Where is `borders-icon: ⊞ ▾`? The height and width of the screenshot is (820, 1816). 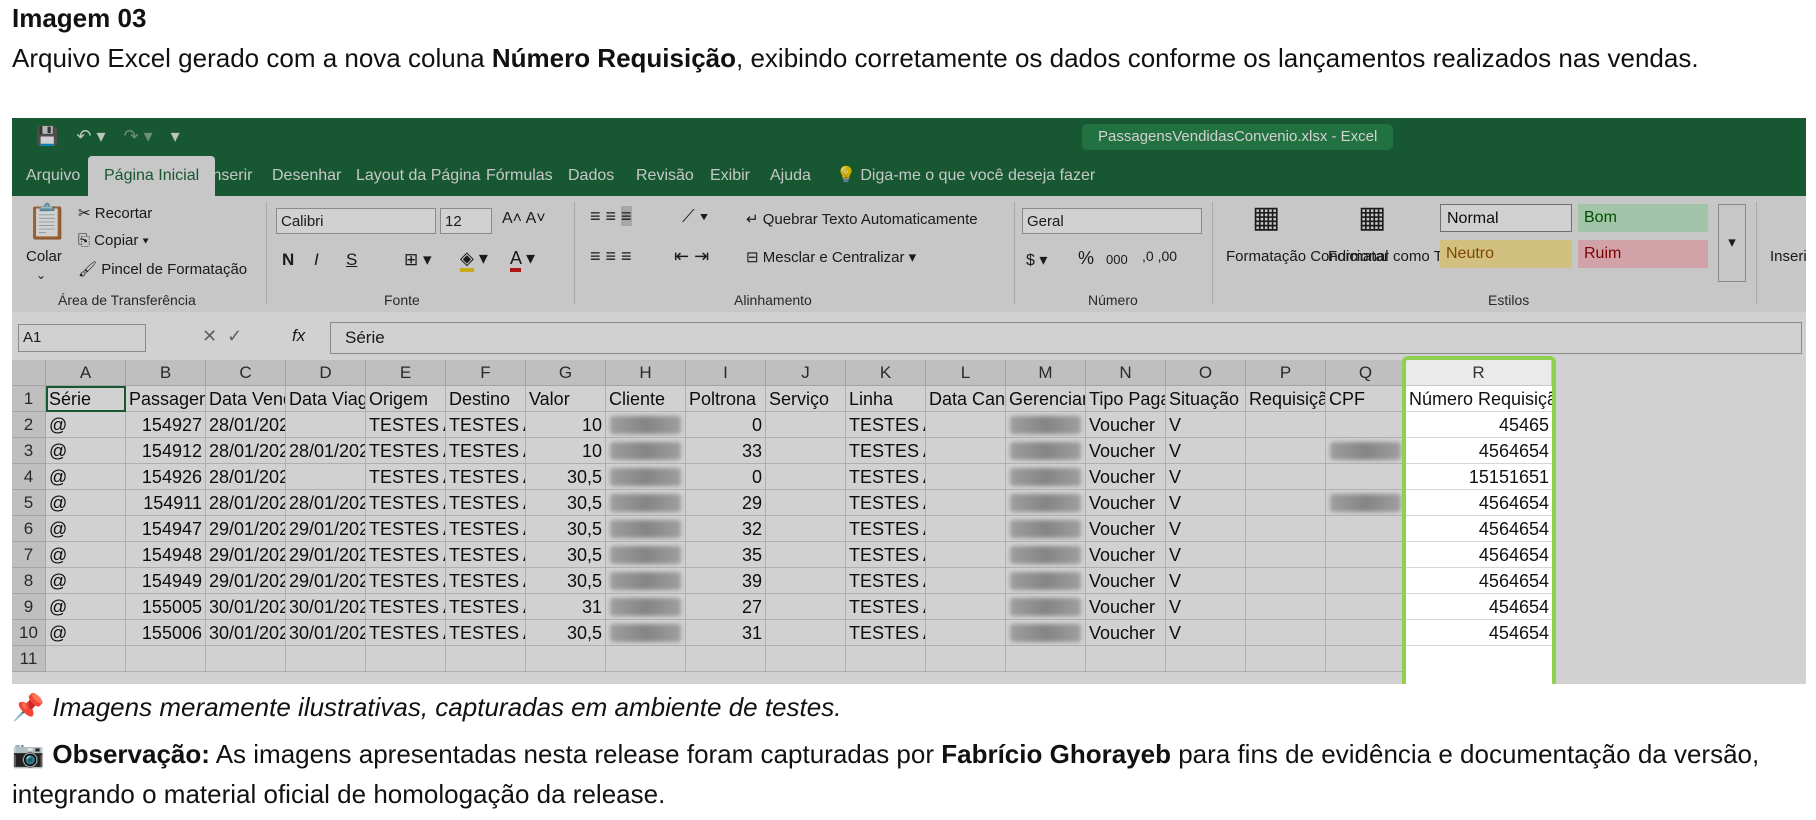
borders-icon: ⊞ ▾ is located at coordinates (418, 260).